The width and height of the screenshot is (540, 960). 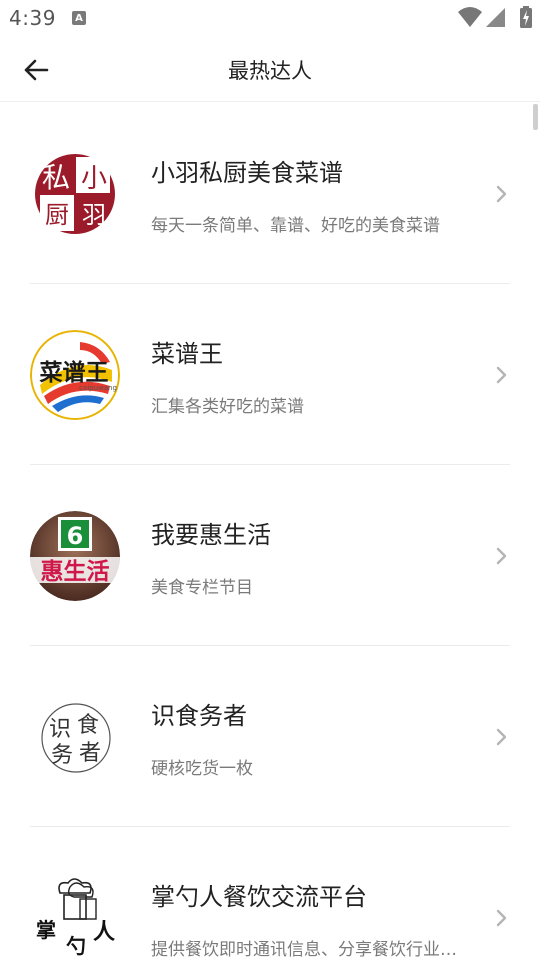 What do you see at coordinates (98, 388) in the screenshot?
I see `svg-text: caipuwang` at bounding box center [98, 388].